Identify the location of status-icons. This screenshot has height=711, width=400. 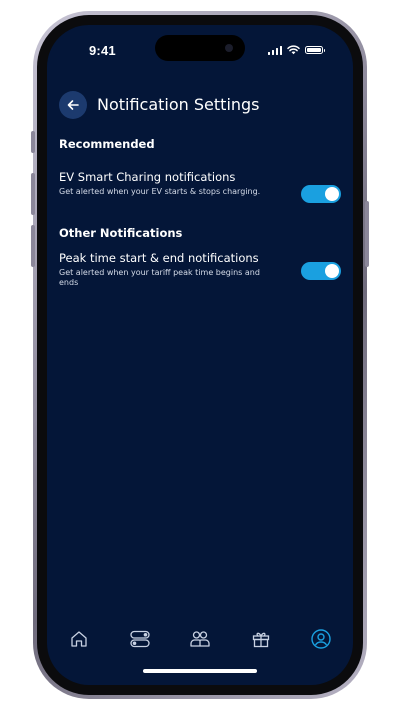
(296, 50).